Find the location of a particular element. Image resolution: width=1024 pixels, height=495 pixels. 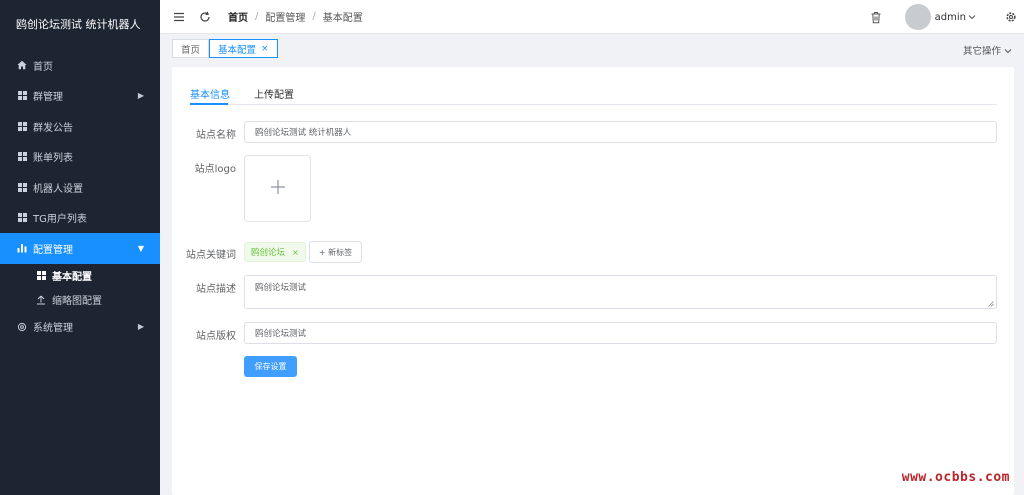

breadcrumb-home: 首页 is located at coordinates (238, 16).